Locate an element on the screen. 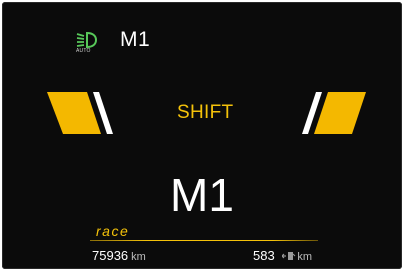 The width and height of the screenshot is (404, 271). fuel-range: 583 km is located at coordinates (282, 255).